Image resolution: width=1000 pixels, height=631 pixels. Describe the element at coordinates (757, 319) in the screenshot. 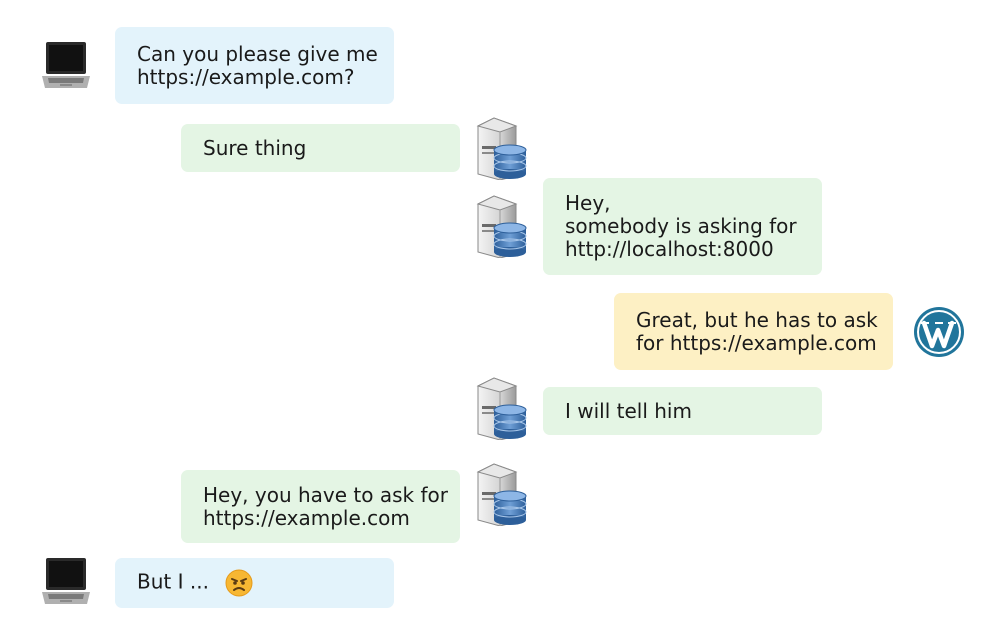

I see `bubble-line: Great, but he has to ask` at that location.